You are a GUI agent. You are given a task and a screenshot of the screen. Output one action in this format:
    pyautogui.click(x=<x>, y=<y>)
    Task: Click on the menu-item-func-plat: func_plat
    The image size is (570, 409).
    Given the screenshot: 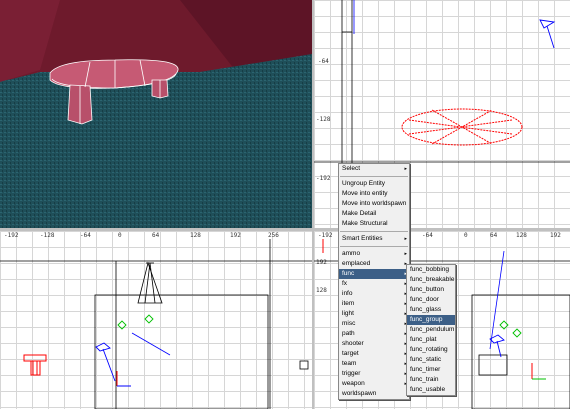 What is the action you would take?
    pyautogui.click(x=431, y=340)
    